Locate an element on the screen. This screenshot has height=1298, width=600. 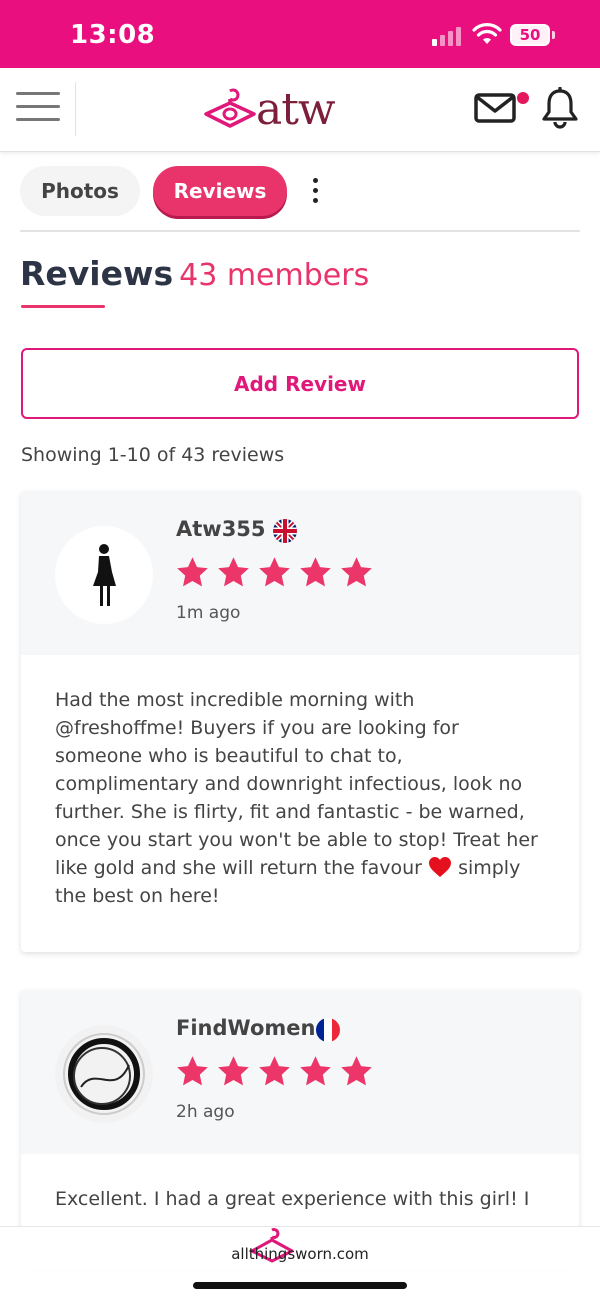
notification-dot is located at coordinates (523, 98).